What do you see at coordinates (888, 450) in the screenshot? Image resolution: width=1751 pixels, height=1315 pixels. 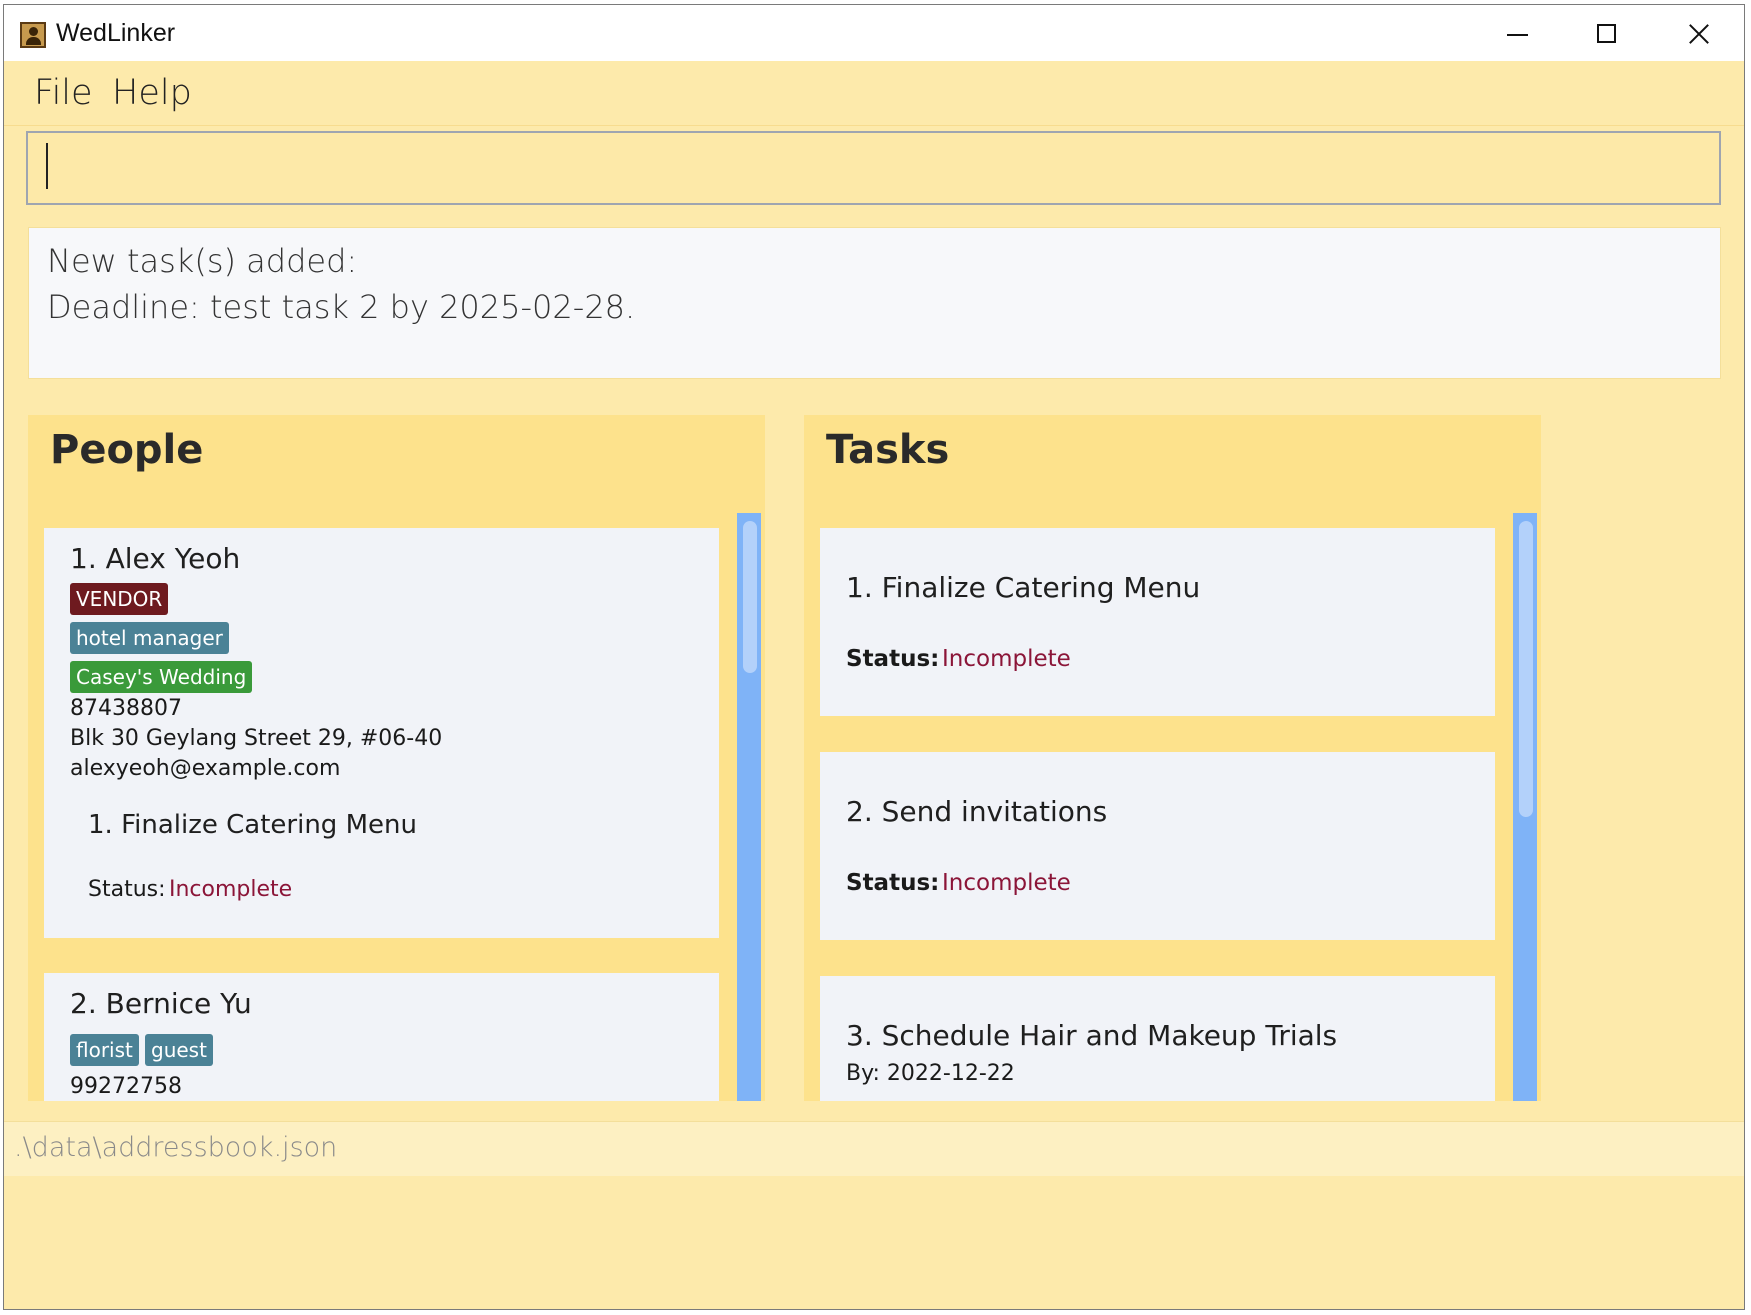 I see `tasks-panel-title: Tasks` at bounding box center [888, 450].